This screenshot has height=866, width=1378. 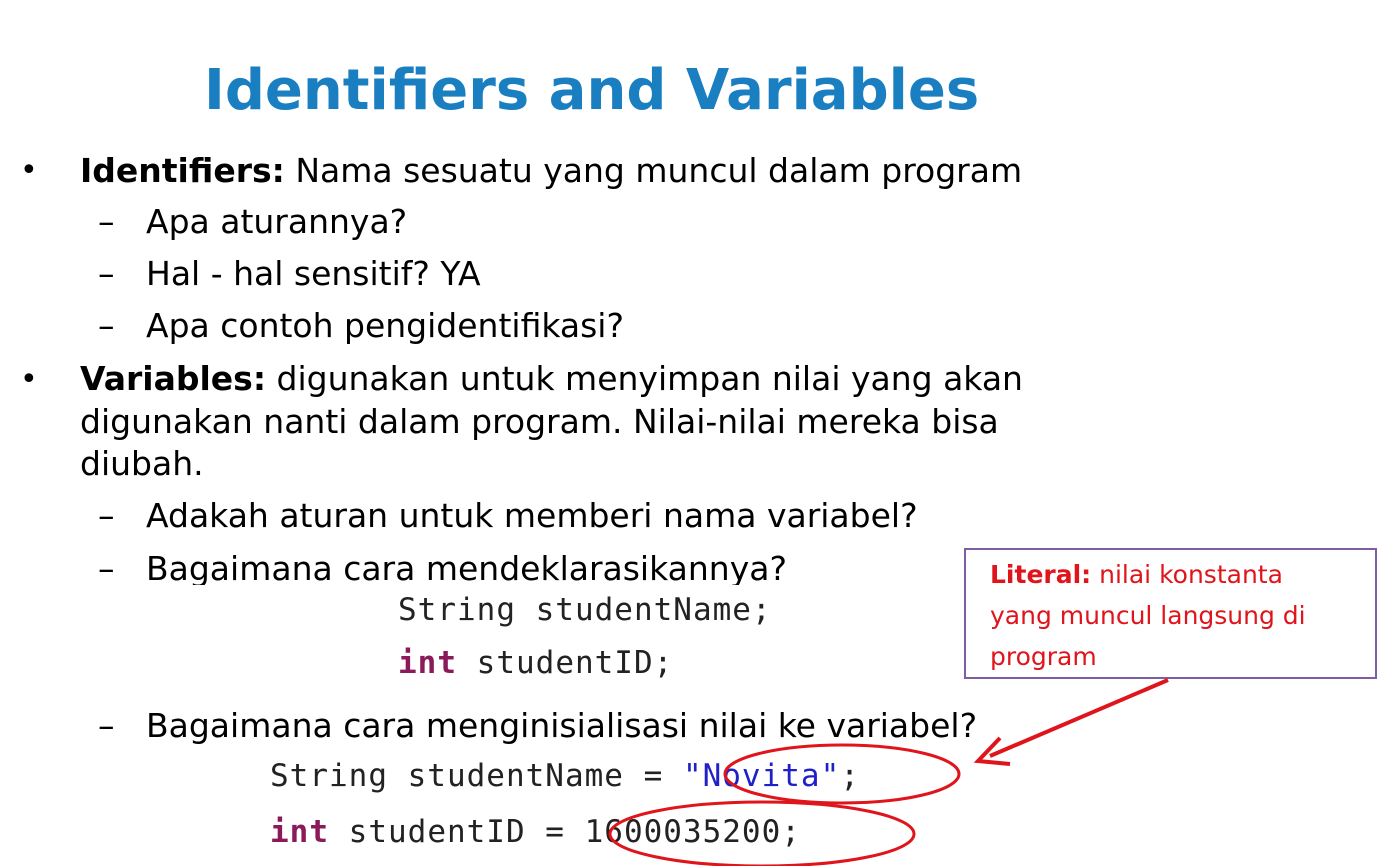 What do you see at coordinates (842, 774) in the screenshot?
I see `string-highlight-ellipse` at bounding box center [842, 774].